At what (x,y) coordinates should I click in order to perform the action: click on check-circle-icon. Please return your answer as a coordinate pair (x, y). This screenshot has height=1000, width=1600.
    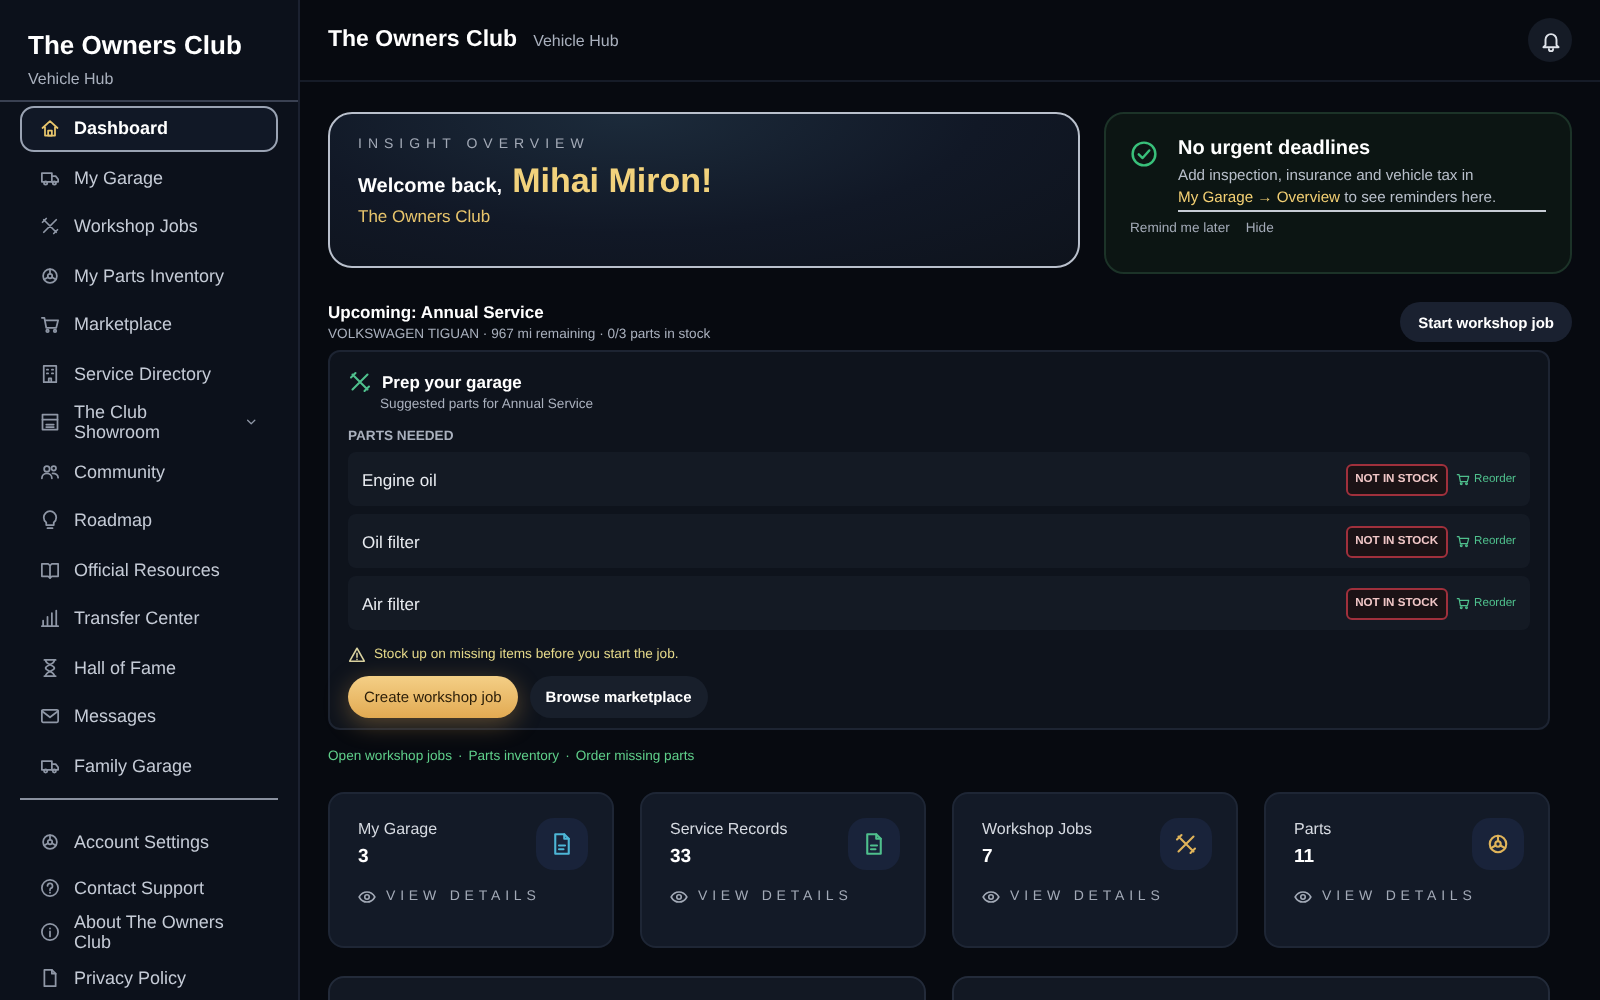
    Looking at the image, I should click on (1144, 154).